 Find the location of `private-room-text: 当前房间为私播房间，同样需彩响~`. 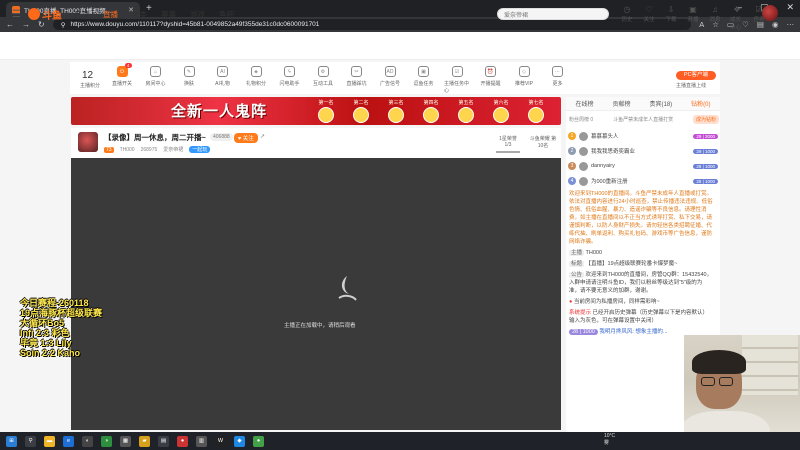

private-room-text: 当前房间为私播房间，同样需彩响~ is located at coordinates (616, 302).